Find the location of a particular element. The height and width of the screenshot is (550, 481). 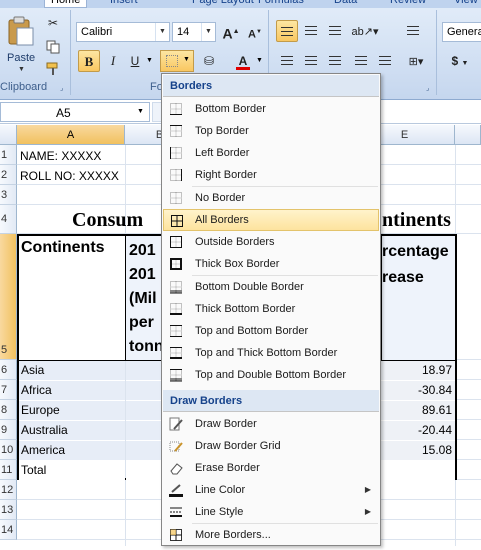

currency-button: $ ▼ is located at coordinates (460, 61).